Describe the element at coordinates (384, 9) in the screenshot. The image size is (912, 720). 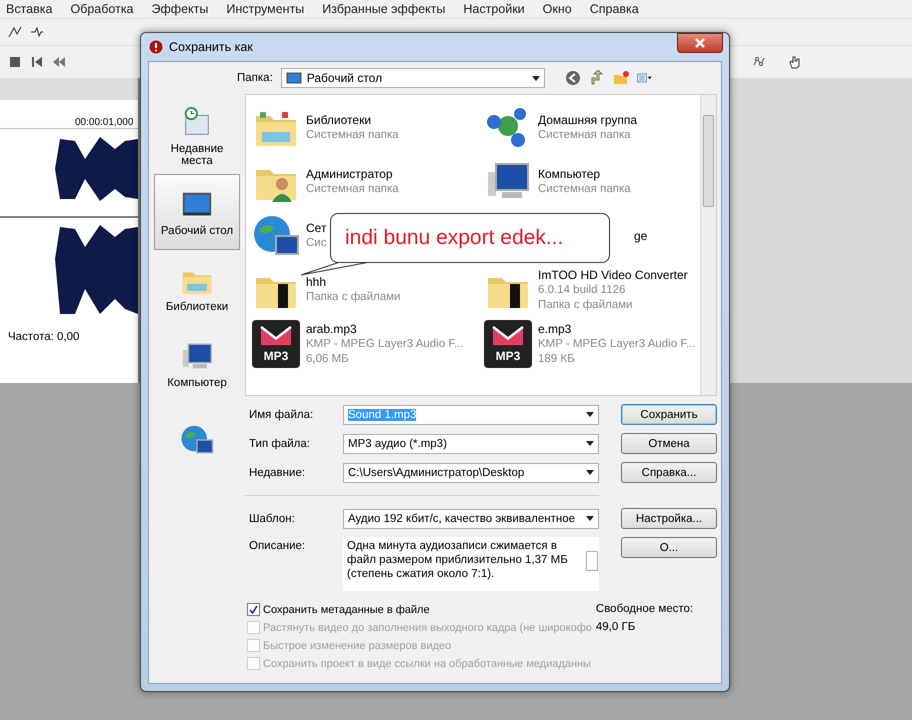
I see `menu-item: Избранные эффекты` at that location.